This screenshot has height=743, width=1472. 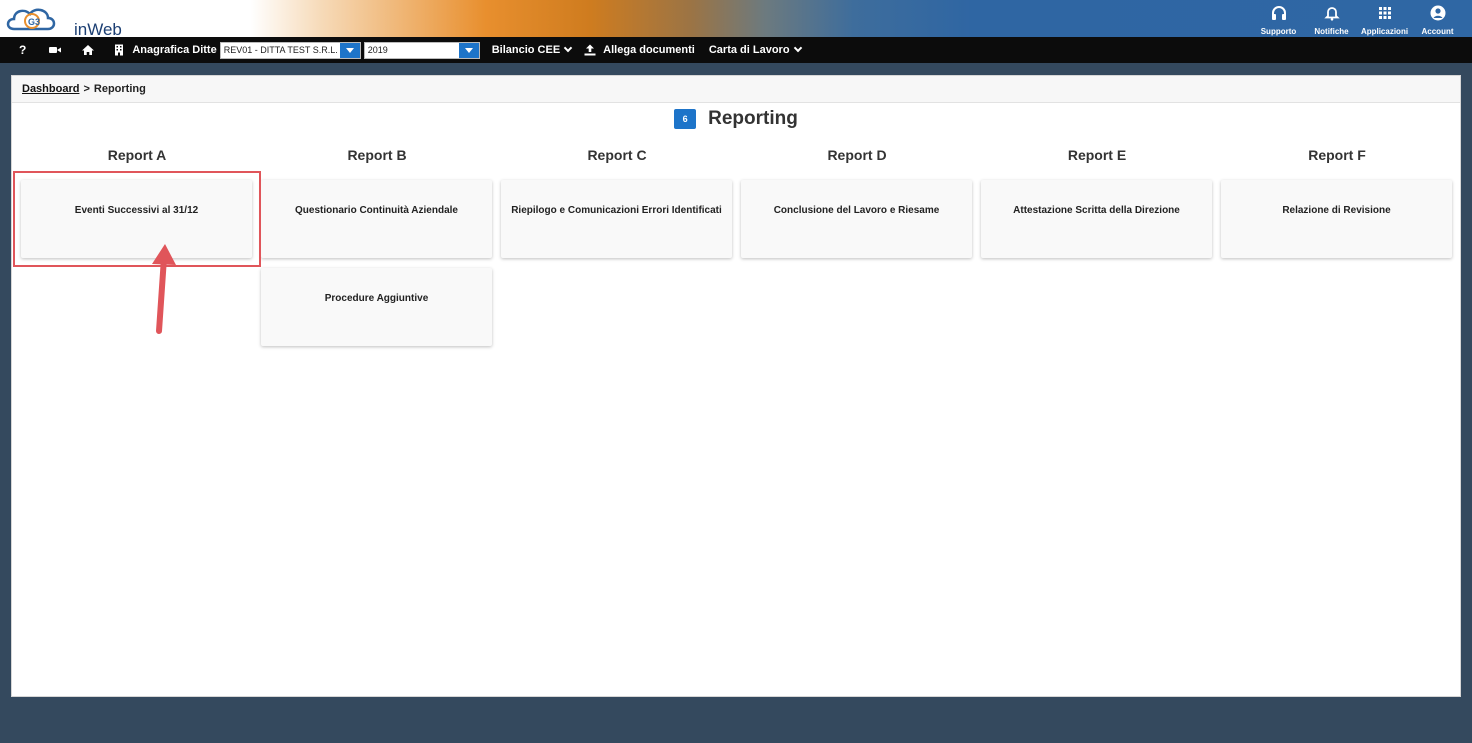 What do you see at coordinates (280, 50) in the screenshot?
I see `company-select-value: REV01 - DITTA TEST S.R.L.` at bounding box center [280, 50].